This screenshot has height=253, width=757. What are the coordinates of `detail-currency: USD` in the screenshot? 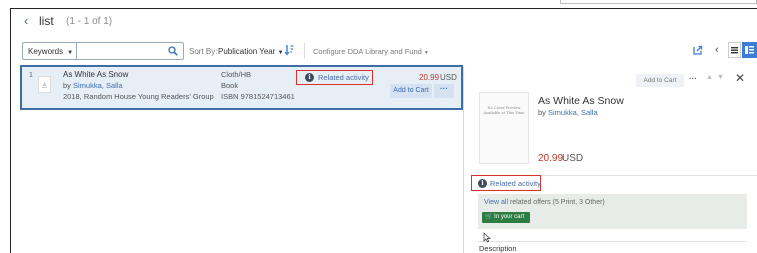 It's located at (573, 158).